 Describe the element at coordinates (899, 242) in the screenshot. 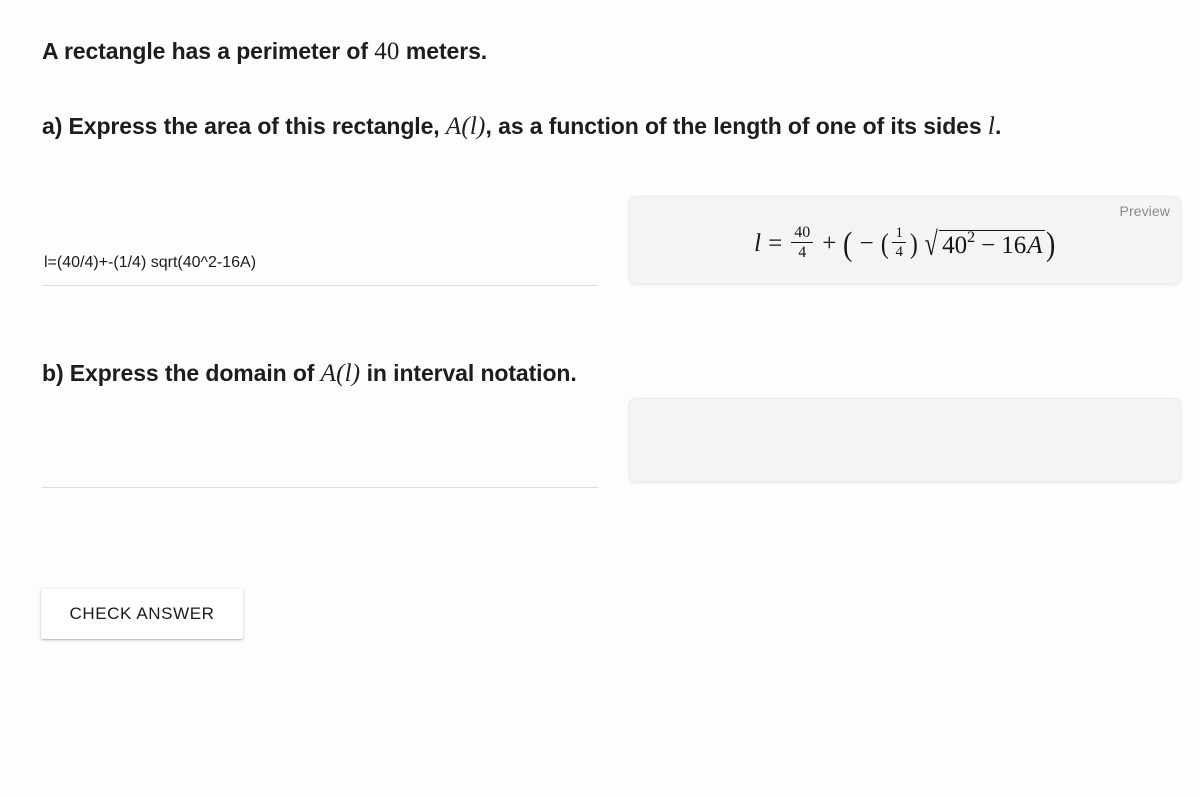

I see `math-fraction-1-over-4: 1 4` at that location.